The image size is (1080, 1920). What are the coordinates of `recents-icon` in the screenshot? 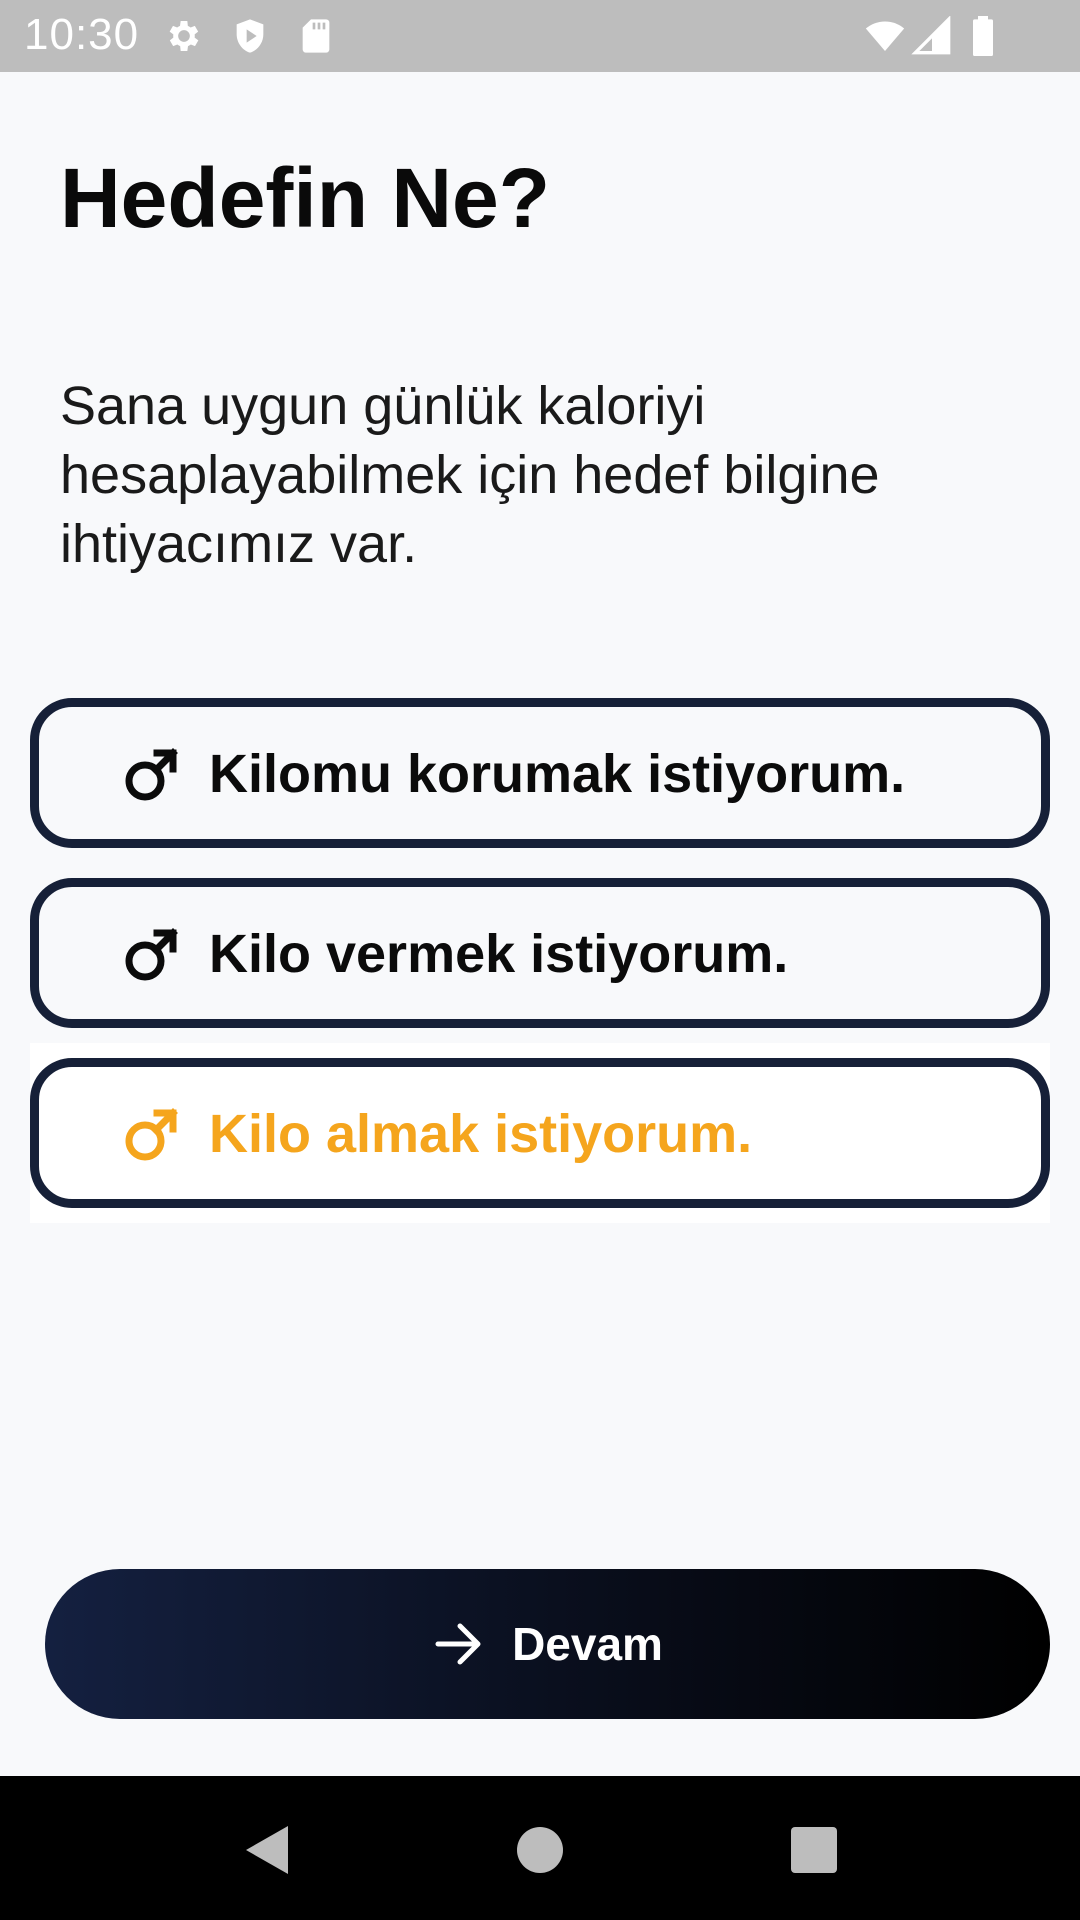 It's located at (814, 1850).